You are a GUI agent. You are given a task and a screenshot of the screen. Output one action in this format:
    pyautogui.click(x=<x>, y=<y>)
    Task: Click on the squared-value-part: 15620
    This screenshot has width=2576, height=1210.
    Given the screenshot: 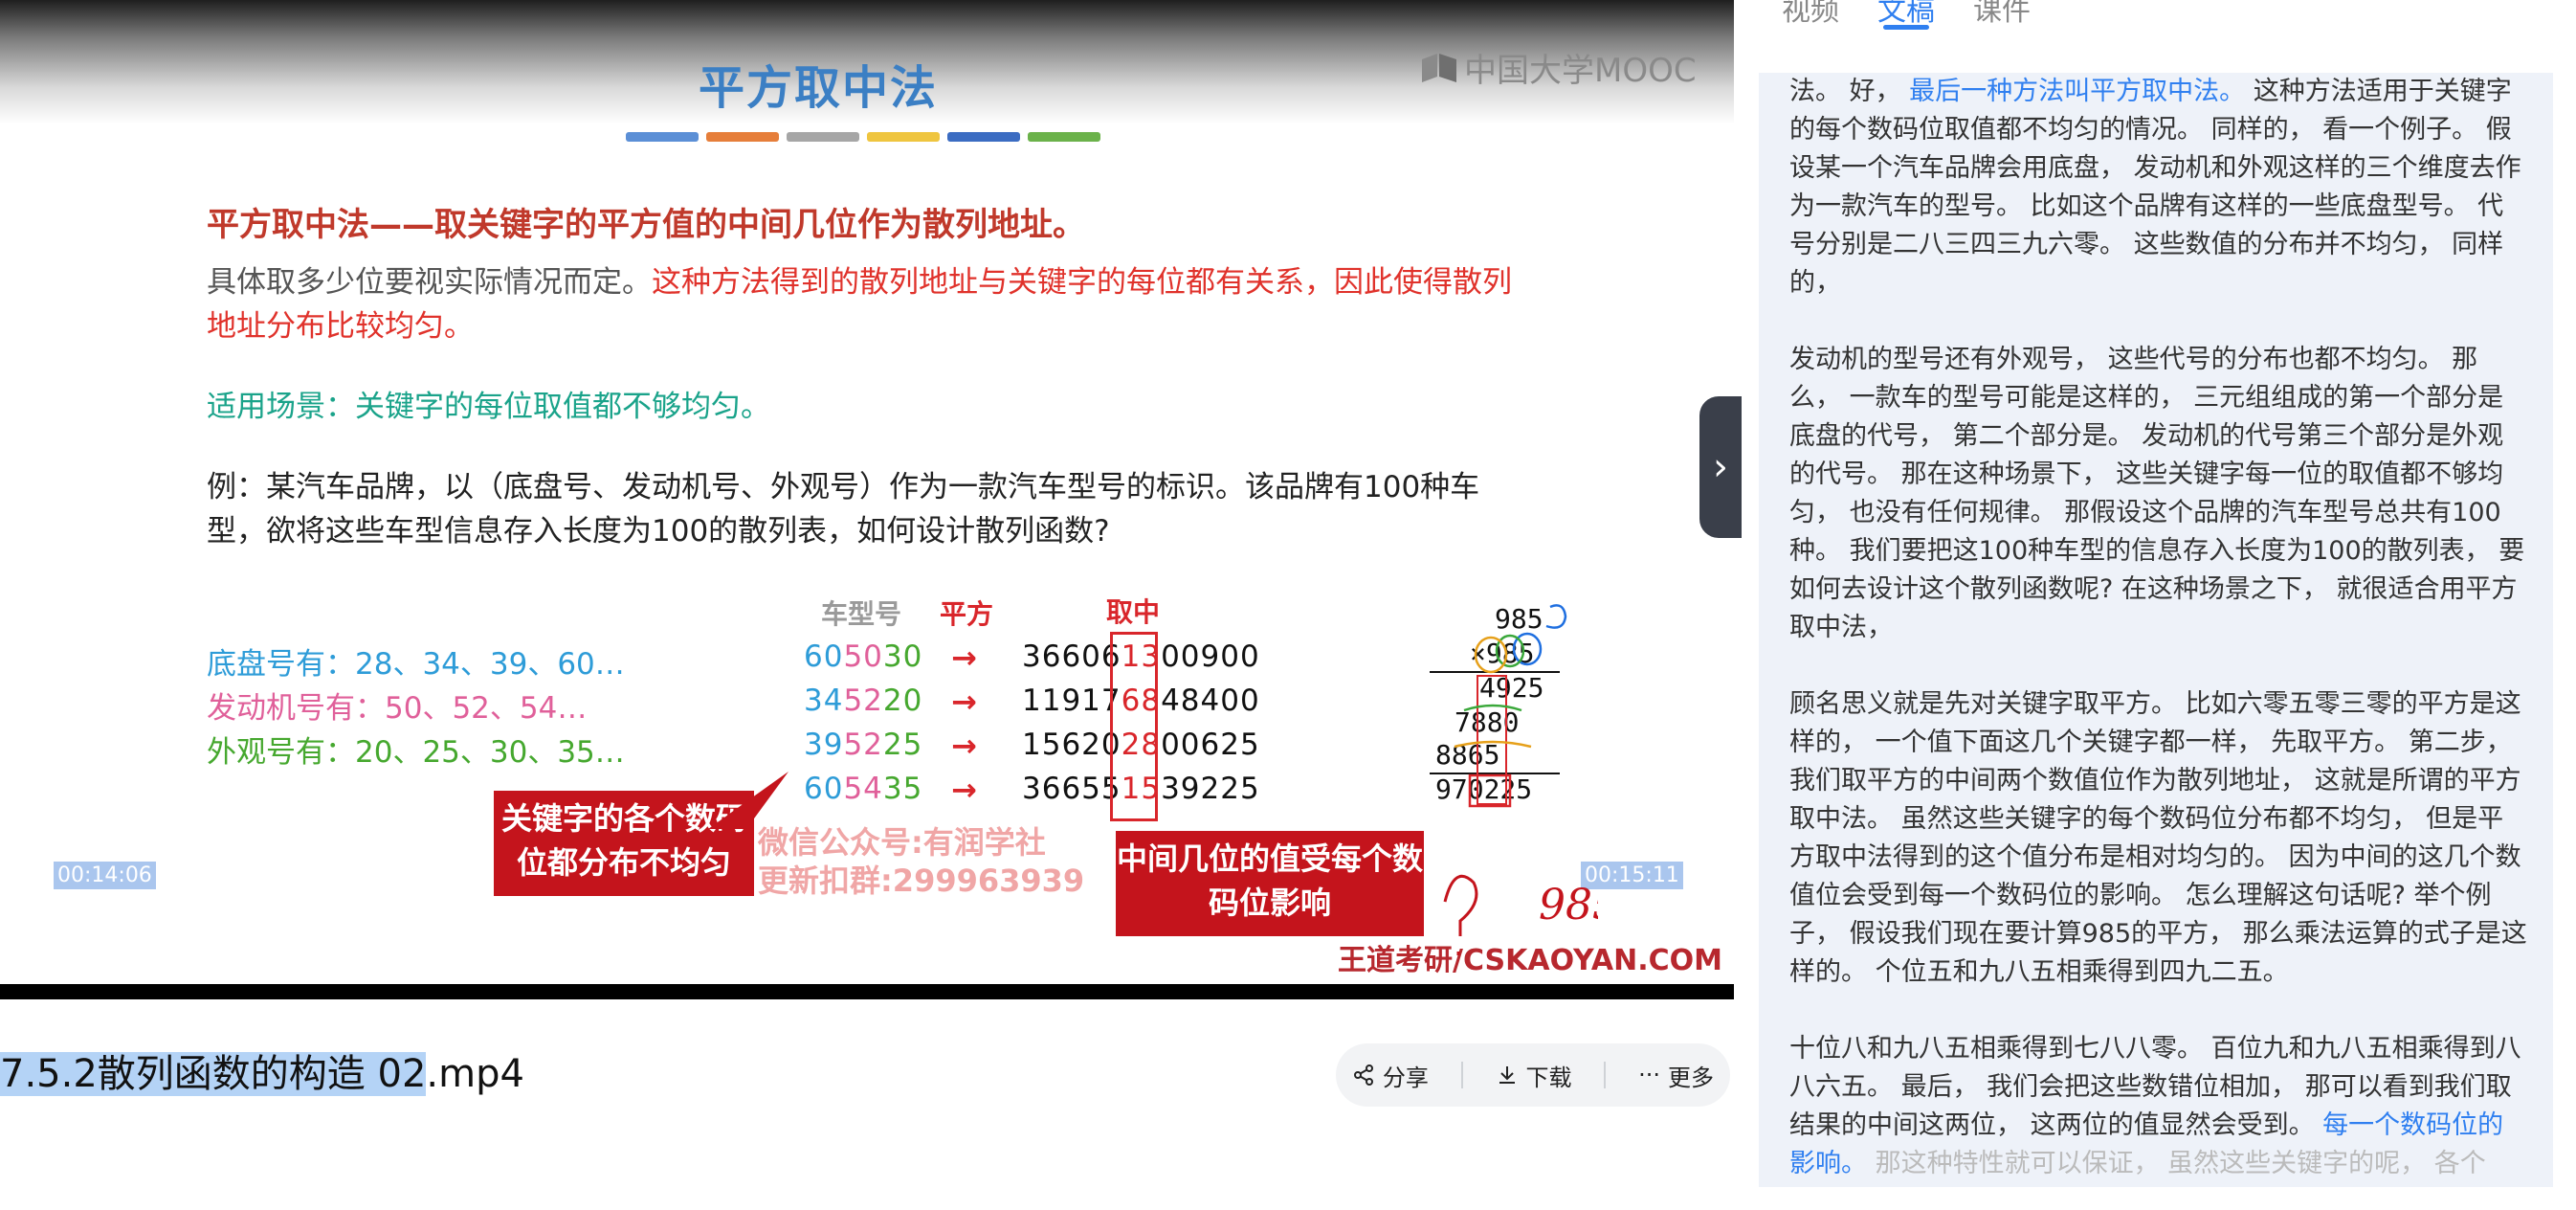 What is the action you would take?
    pyautogui.click(x=1071, y=745)
    